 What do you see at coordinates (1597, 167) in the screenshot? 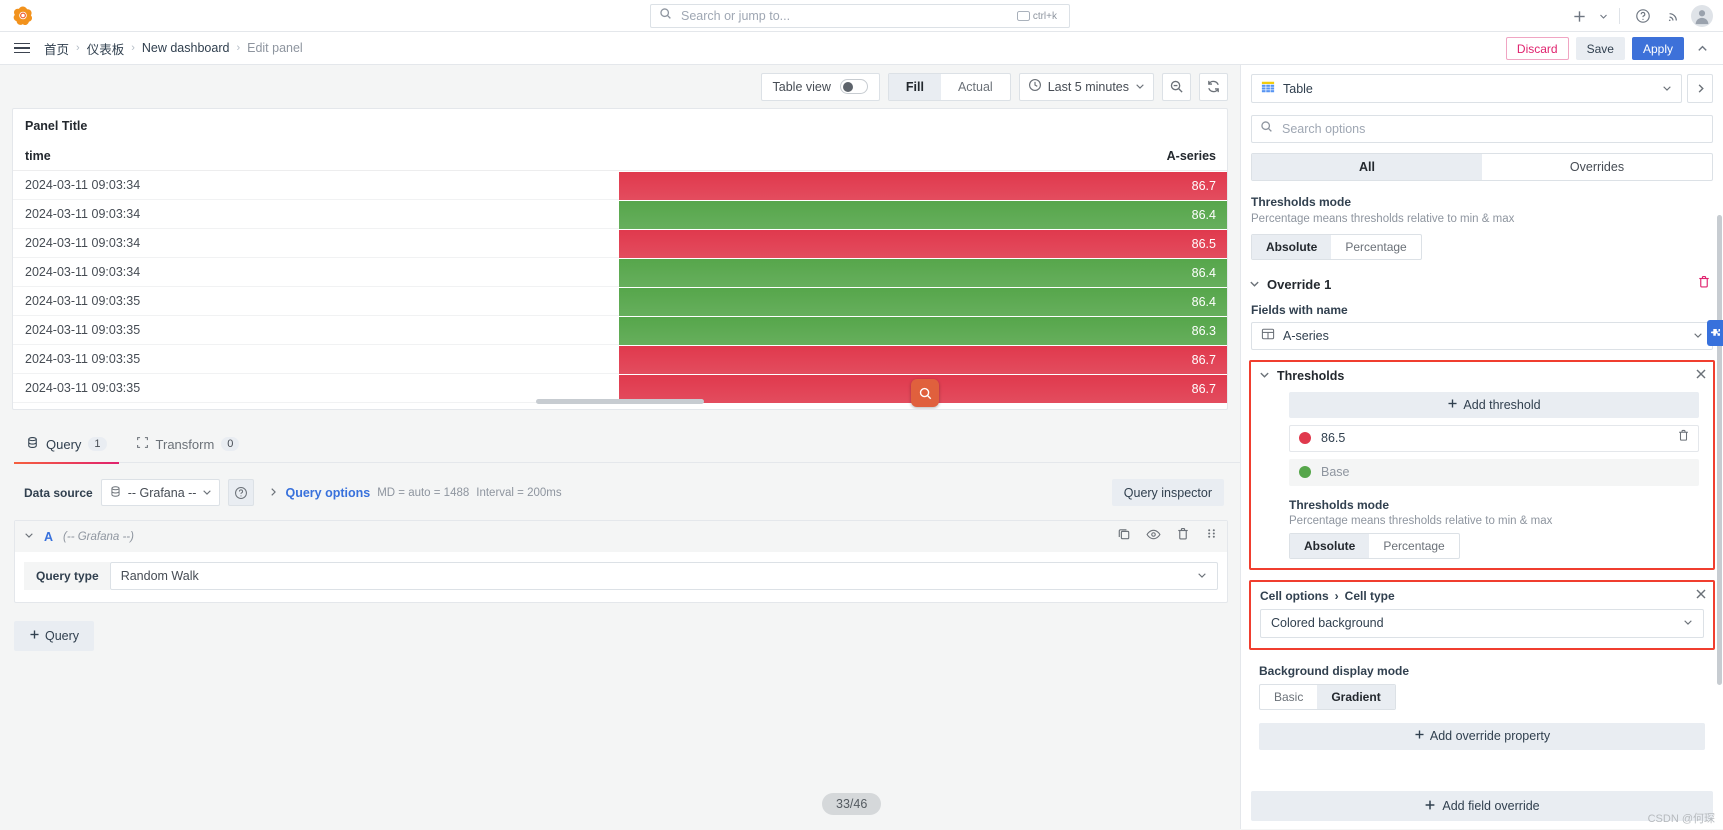
I see `tab-overrides: Overrides` at bounding box center [1597, 167].